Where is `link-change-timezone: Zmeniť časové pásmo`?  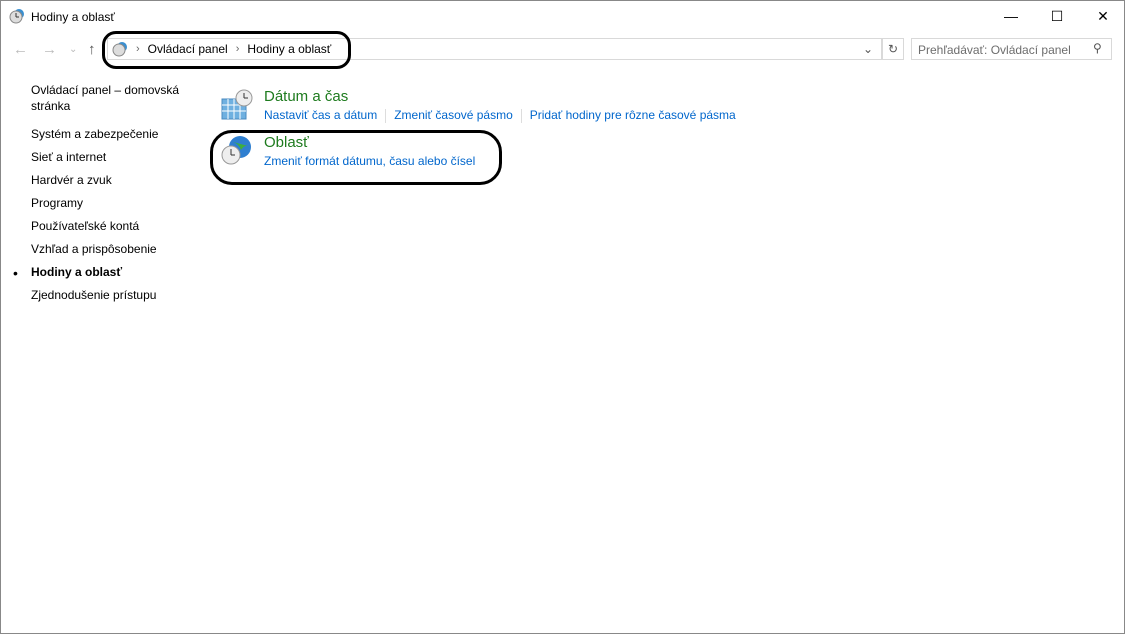
link-change-timezone: Zmeniť časové pásmo is located at coordinates (453, 115).